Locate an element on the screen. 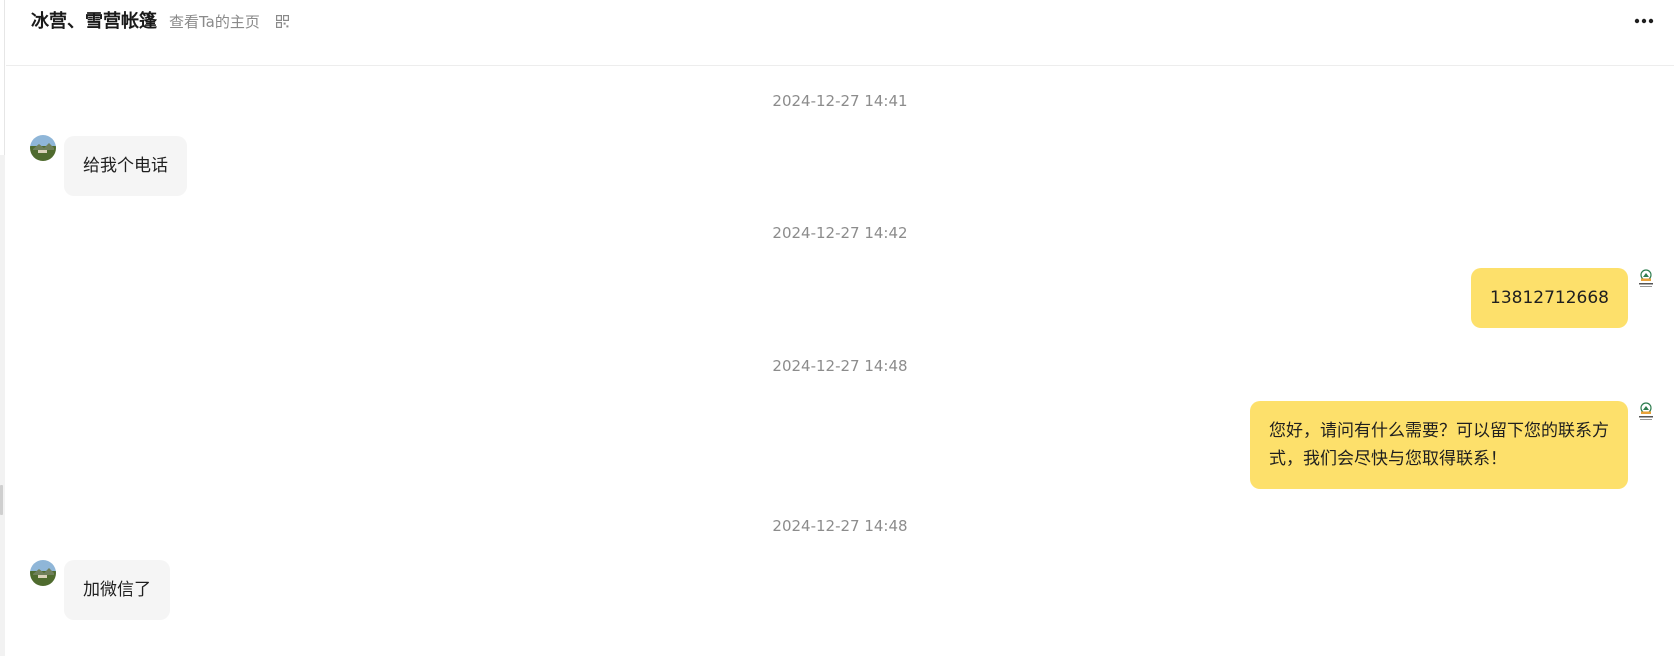 Image resolution: width=1674 pixels, height=656 pixels. message-timestamp: 2024-12-27 14:41 is located at coordinates (840, 101).